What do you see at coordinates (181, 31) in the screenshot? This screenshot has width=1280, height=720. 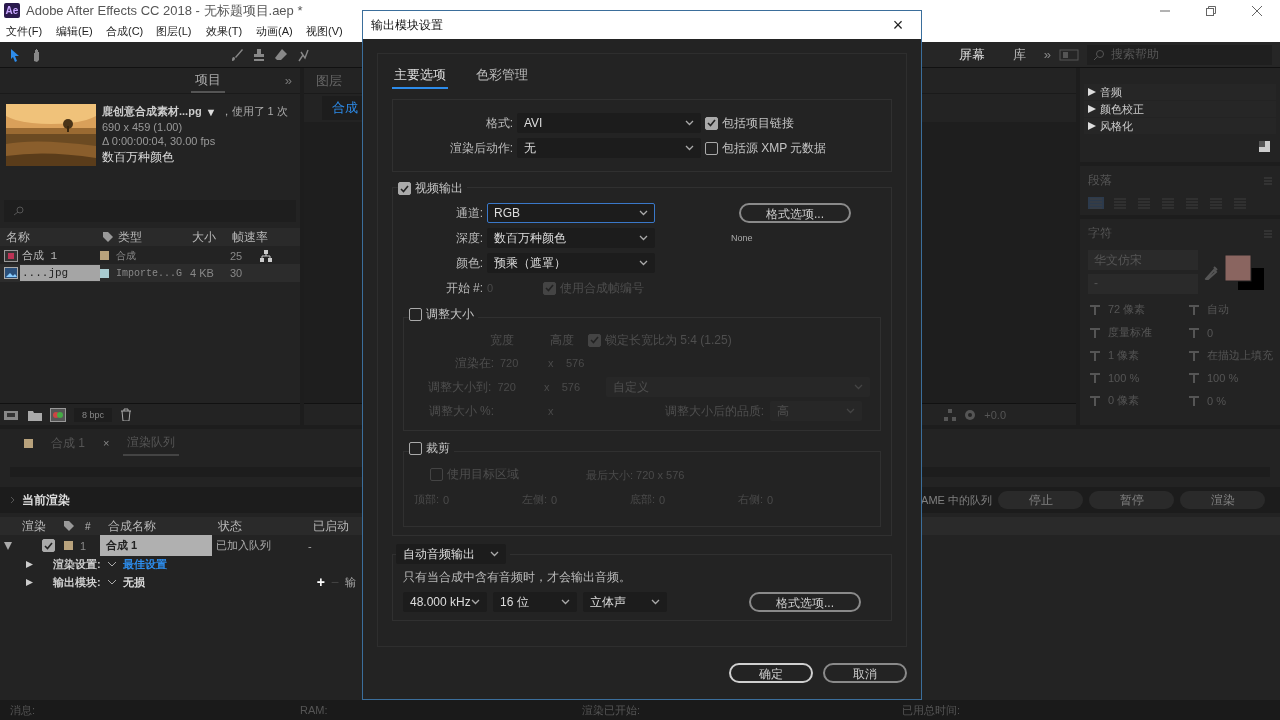 I see `menu-item: 图层(L)` at bounding box center [181, 31].